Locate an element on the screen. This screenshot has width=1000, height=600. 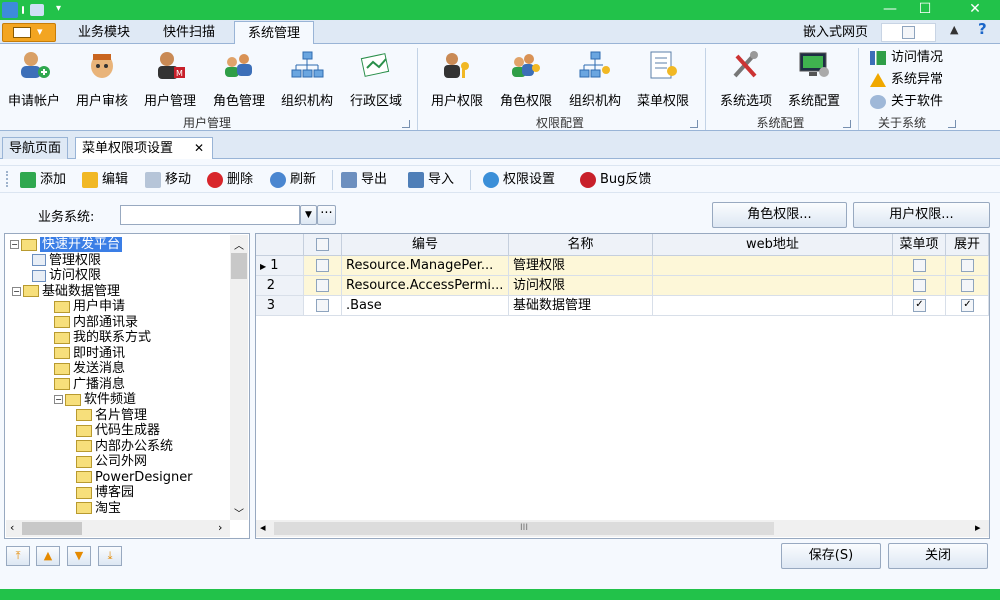
grid-header-code: 编号 is located at coordinates (425, 245).